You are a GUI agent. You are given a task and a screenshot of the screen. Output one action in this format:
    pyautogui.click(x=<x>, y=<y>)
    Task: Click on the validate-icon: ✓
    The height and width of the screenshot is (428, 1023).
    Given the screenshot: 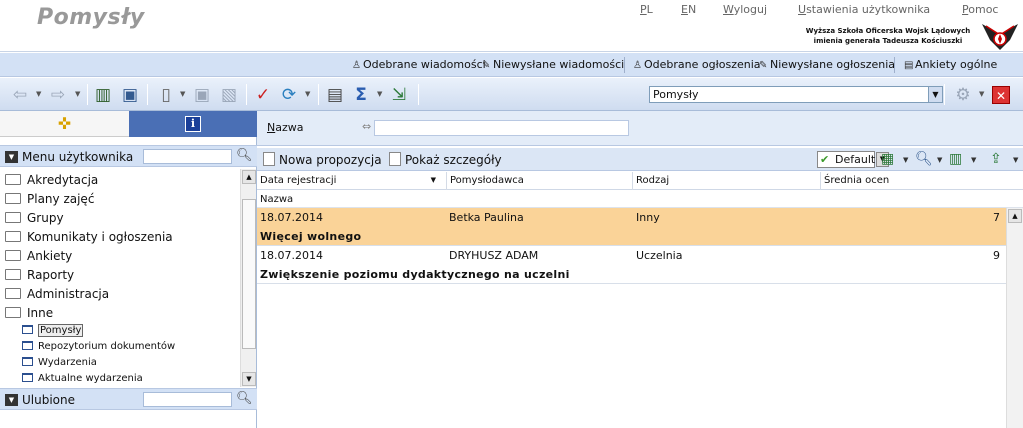 What is the action you would take?
    pyautogui.click(x=263, y=95)
    